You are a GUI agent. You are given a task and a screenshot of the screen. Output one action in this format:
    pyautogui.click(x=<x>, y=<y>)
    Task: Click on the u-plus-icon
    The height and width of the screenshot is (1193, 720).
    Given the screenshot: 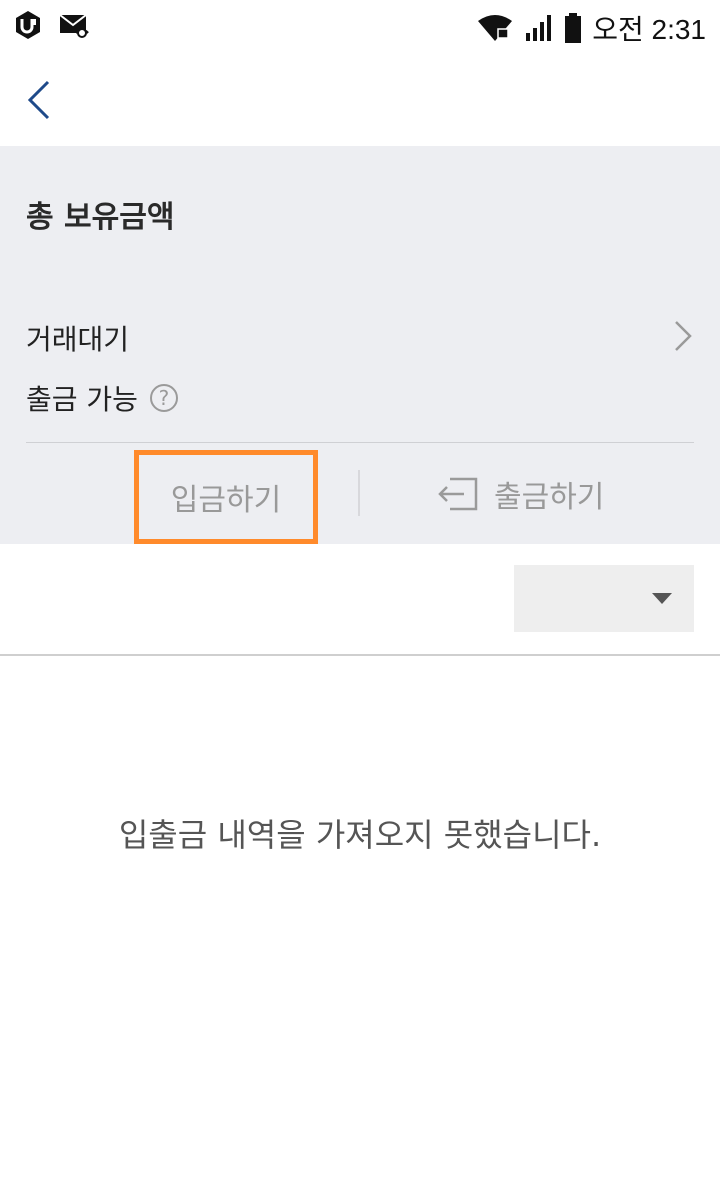 What is the action you would take?
    pyautogui.click(x=28, y=25)
    